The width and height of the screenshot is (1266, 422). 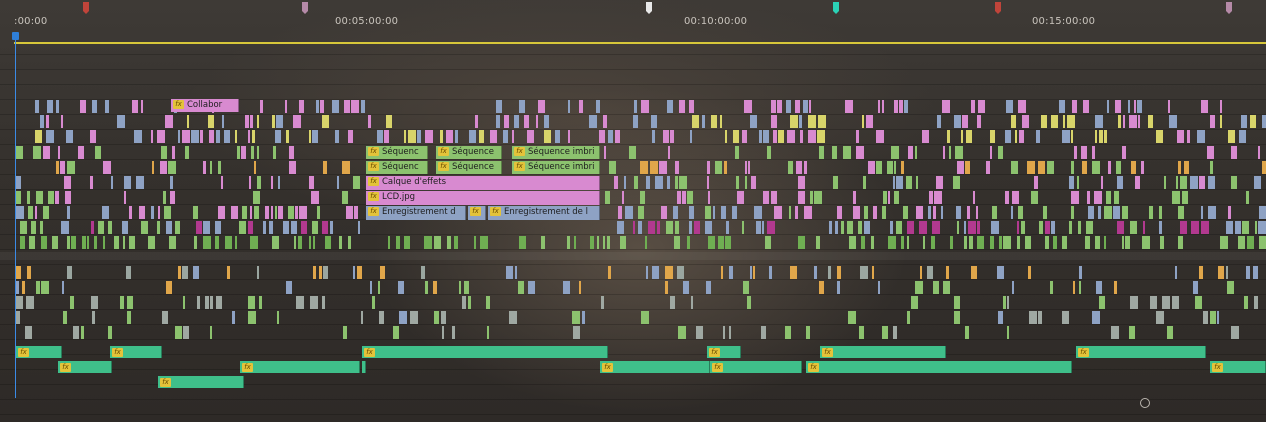 What do you see at coordinates (1145, 403) in the screenshot?
I see `settings-gear-icon` at bounding box center [1145, 403].